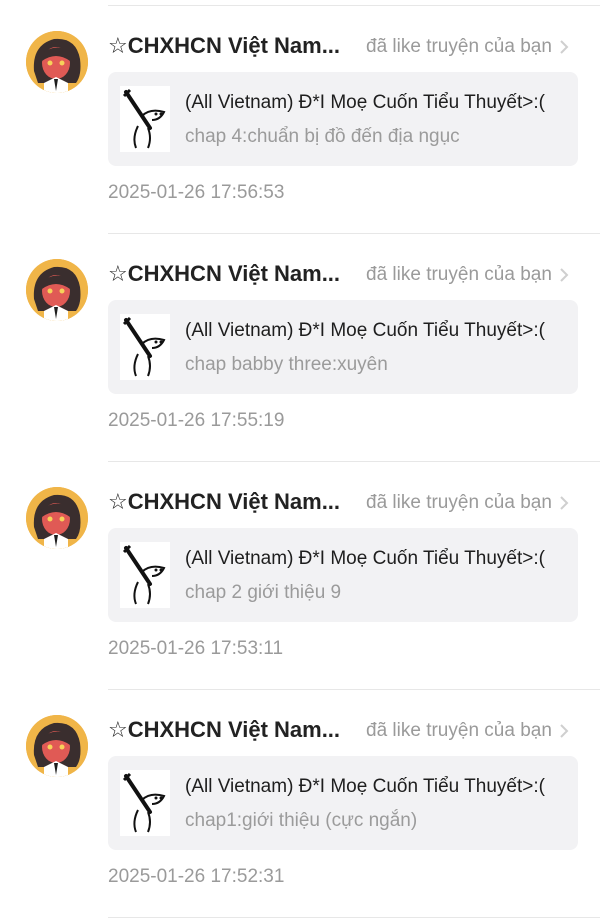  Describe the element at coordinates (354, 917) in the screenshot. I see `divider` at that location.